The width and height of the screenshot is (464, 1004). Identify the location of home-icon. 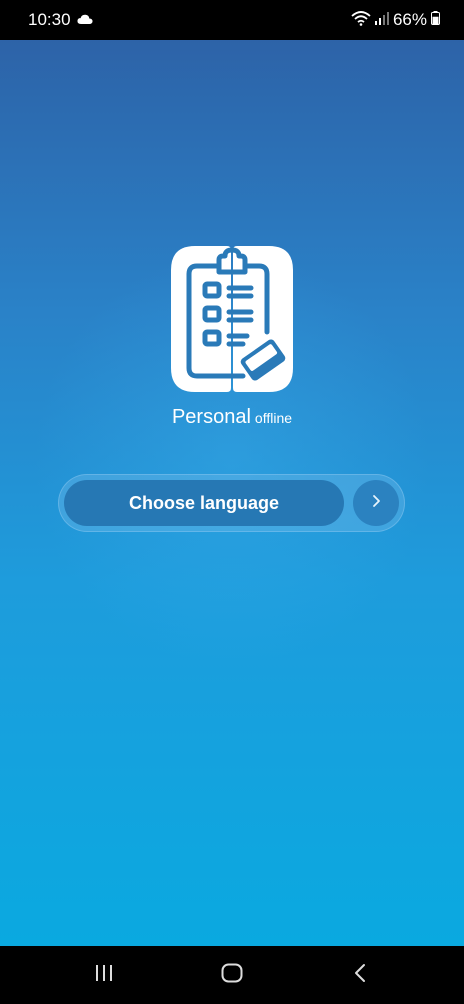
(232, 975).